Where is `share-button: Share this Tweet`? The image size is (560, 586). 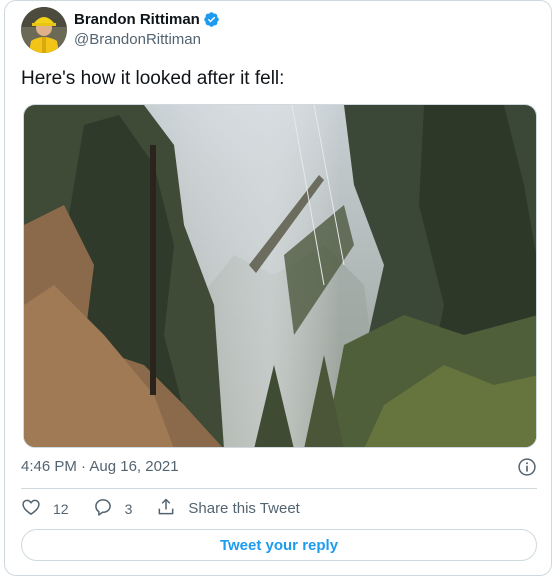 share-button: Share this Tweet is located at coordinates (228, 509).